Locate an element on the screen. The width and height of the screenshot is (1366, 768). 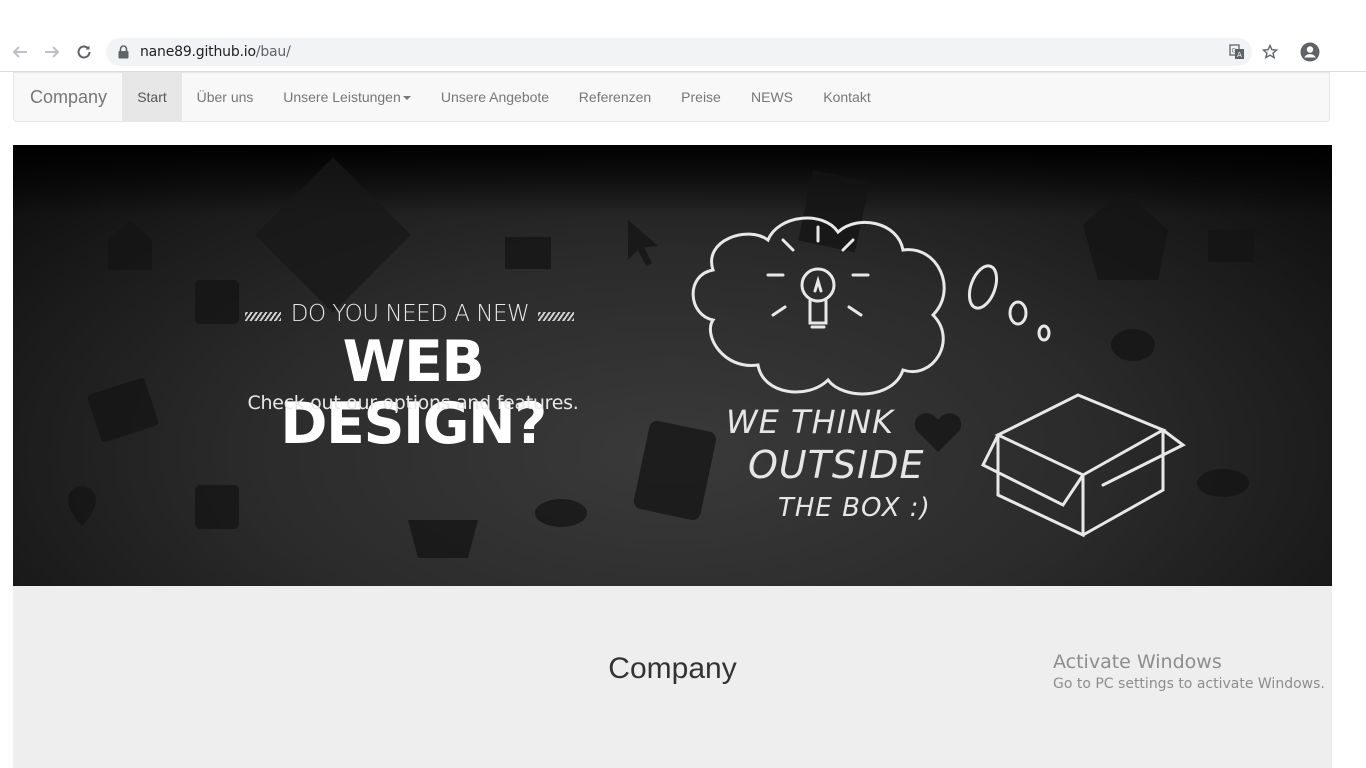
nav-item-label: Referenzen is located at coordinates (615, 97).